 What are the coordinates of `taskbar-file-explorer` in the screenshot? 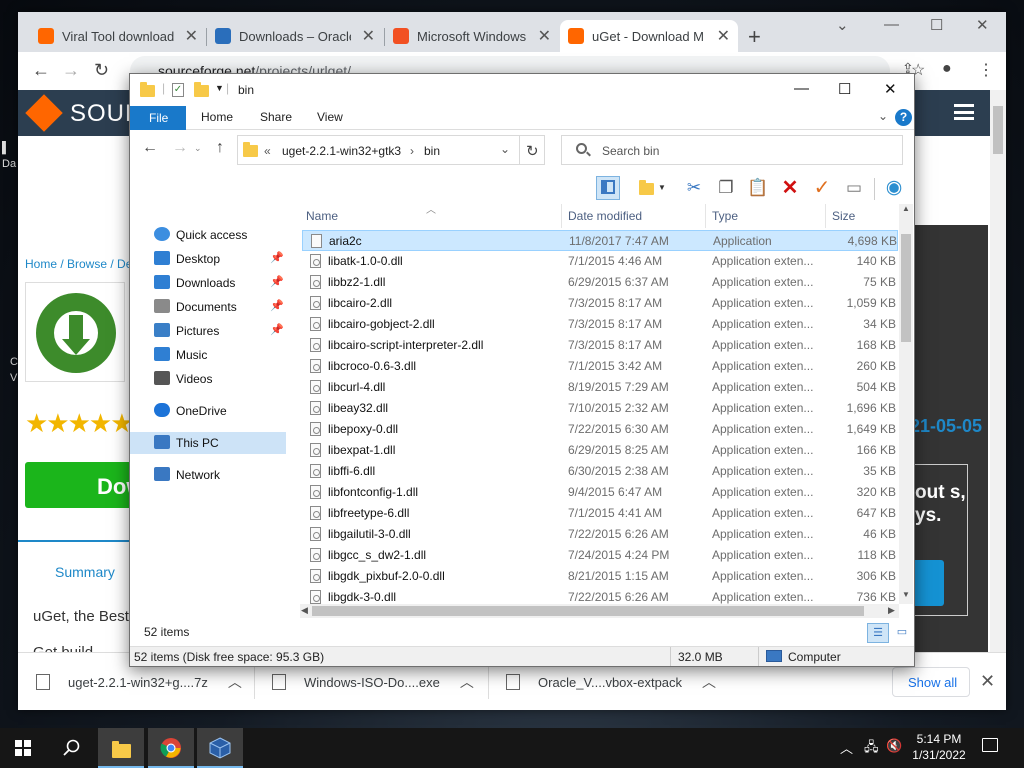 It's located at (121, 748).